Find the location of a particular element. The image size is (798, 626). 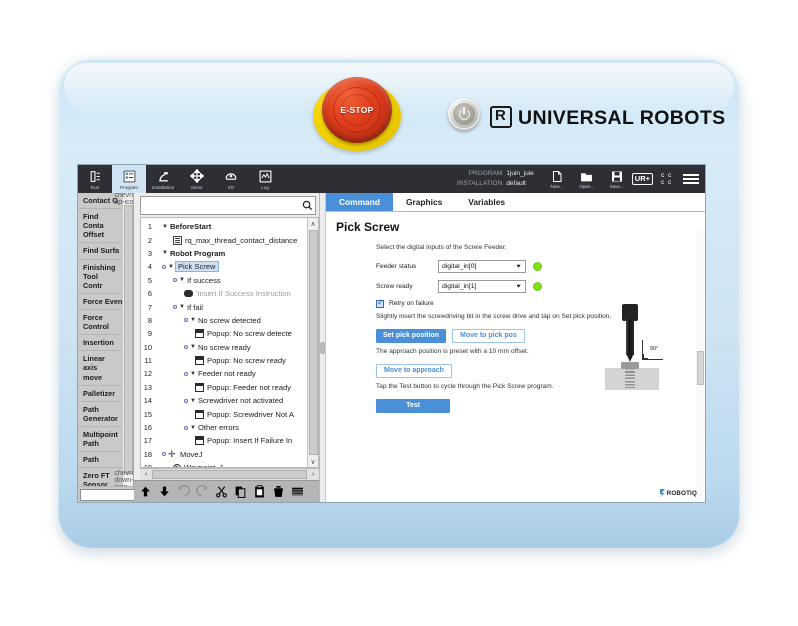

tree-row-label: rq_max_thread_contact_distance is located at coordinates (241, 240).